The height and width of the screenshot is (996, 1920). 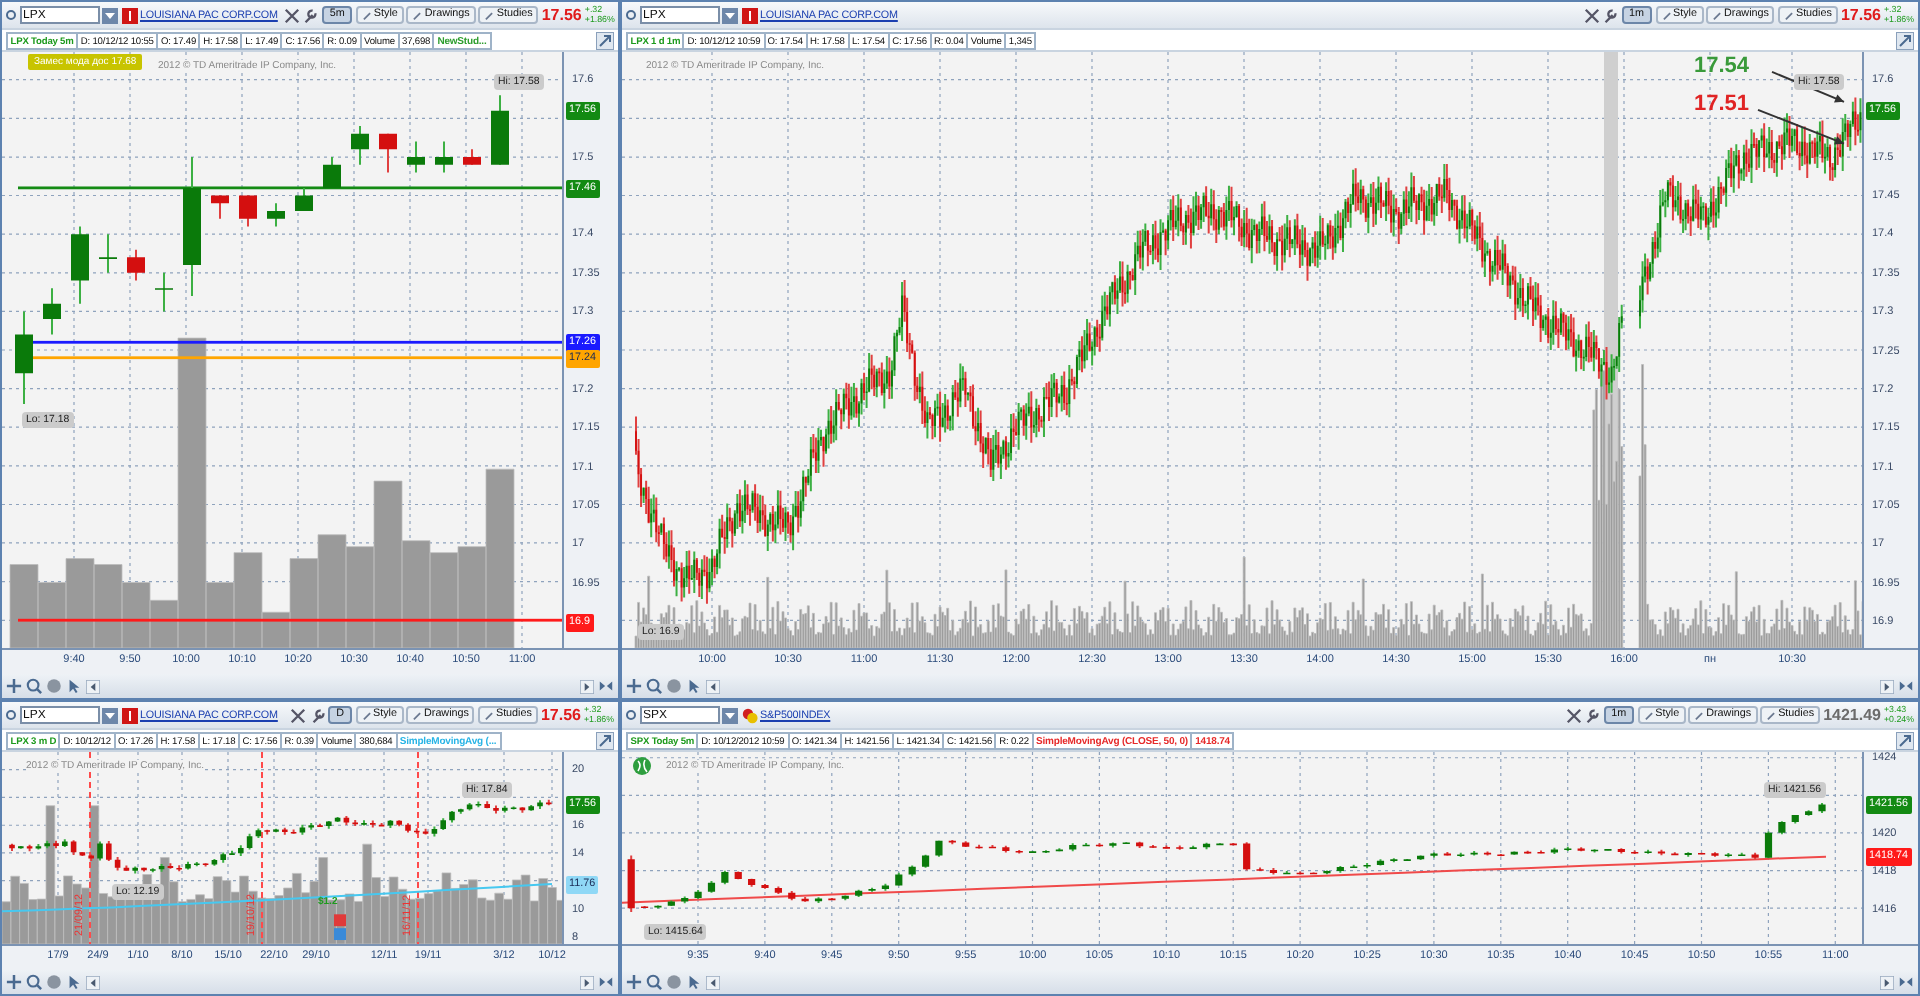 I want to click on callout-label: 17.54, so click(x=1722, y=66).